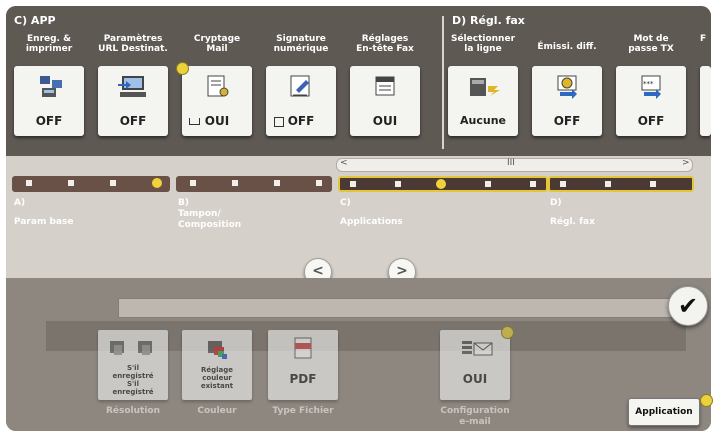  What do you see at coordinates (385, 44) in the screenshot?
I see `button-label: Réglages En-tête Fax` at bounding box center [385, 44].